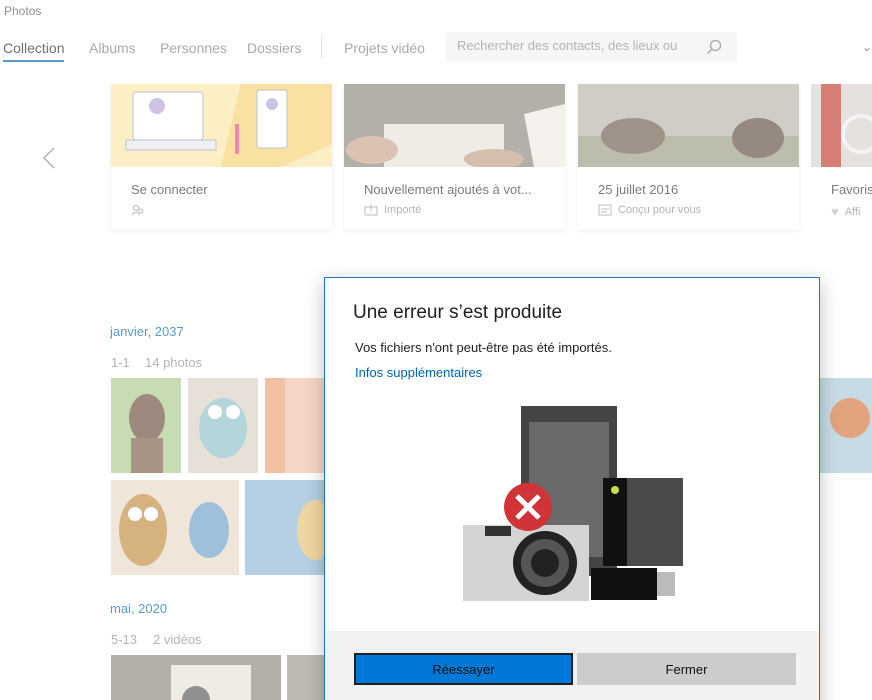 The height and width of the screenshot is (700, 872). Describe the element at coordinates (686, 669) in the screenshot. I see `close-button: Fermer` at that location.